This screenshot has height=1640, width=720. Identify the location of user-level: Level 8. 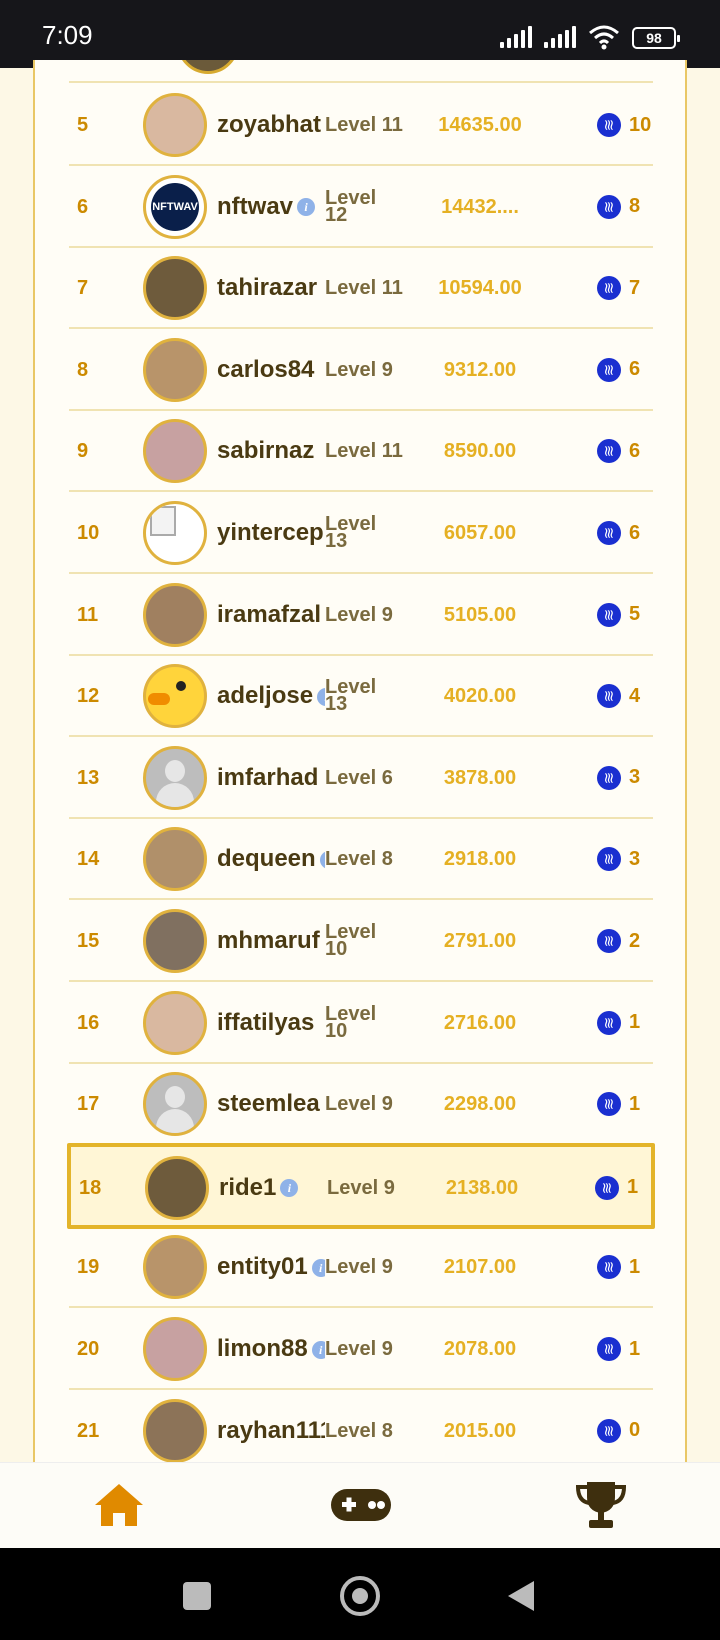
(359, 859).